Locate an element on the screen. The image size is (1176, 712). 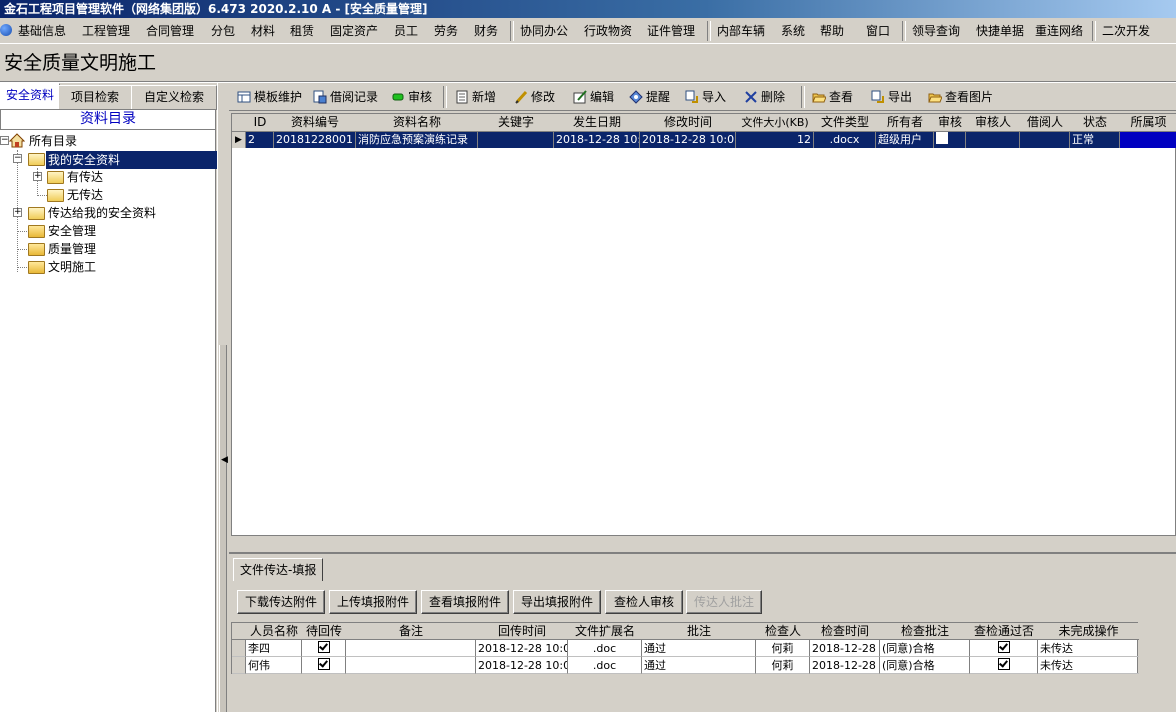
collapse-arrow-icon: ◀ is located at coordinates (224, 460).